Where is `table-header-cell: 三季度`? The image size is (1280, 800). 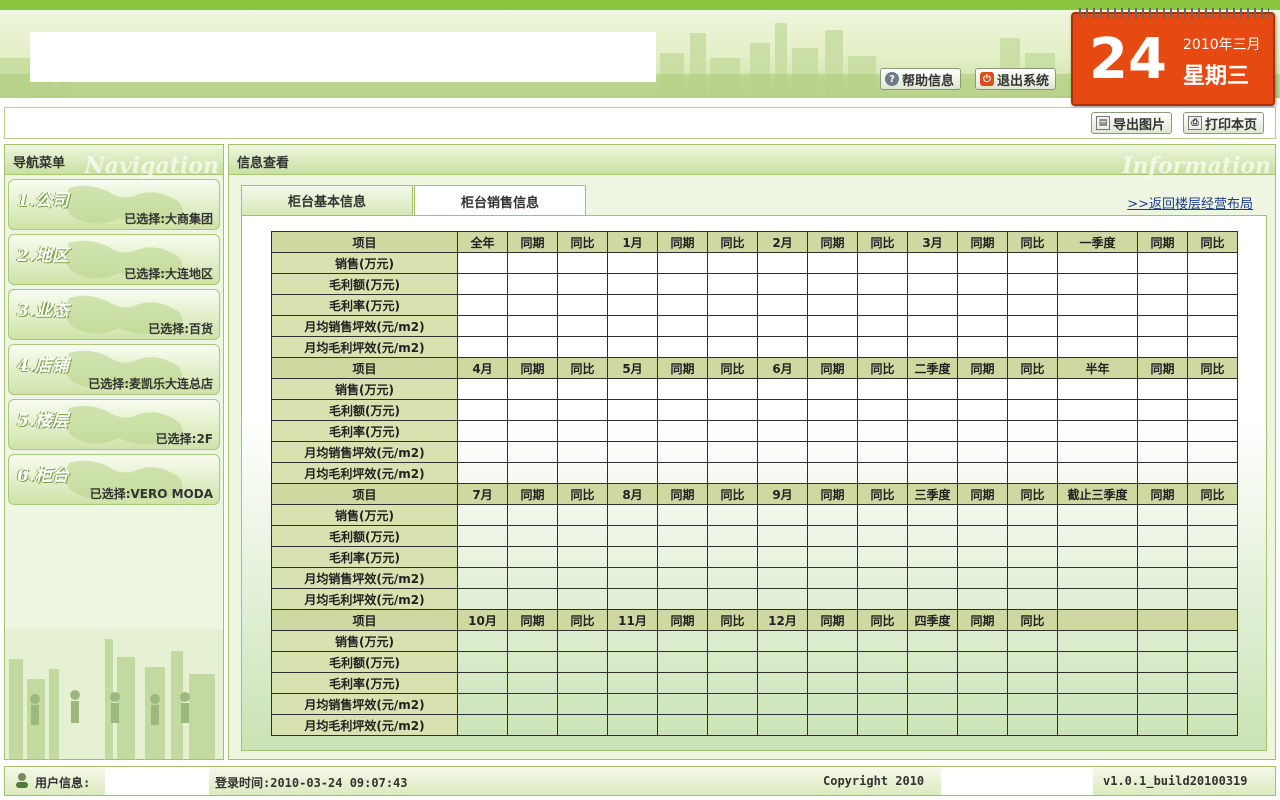 table-header-cell: 三季度 is located at coordinates (932, 494).